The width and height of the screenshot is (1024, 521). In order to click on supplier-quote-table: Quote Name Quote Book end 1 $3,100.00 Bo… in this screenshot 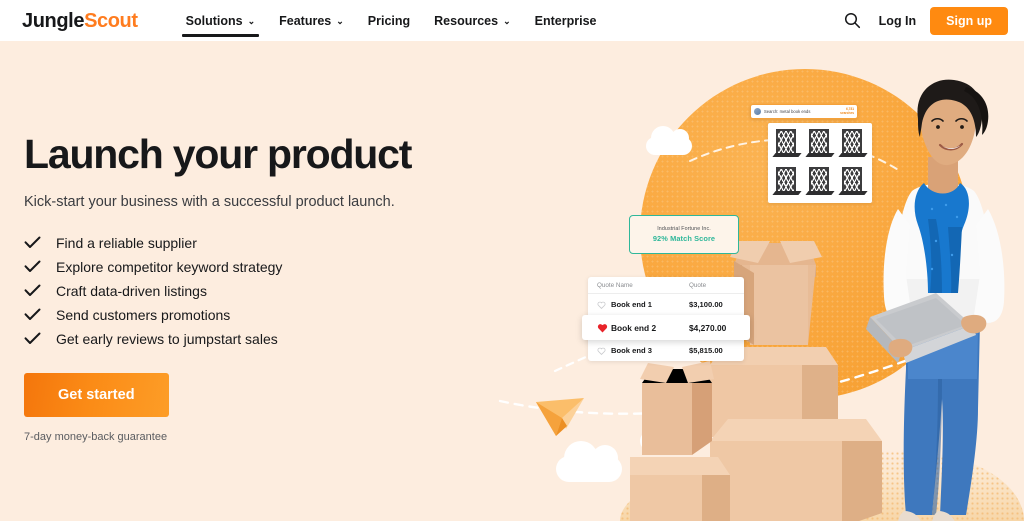, I will do `click(666, 319)`.